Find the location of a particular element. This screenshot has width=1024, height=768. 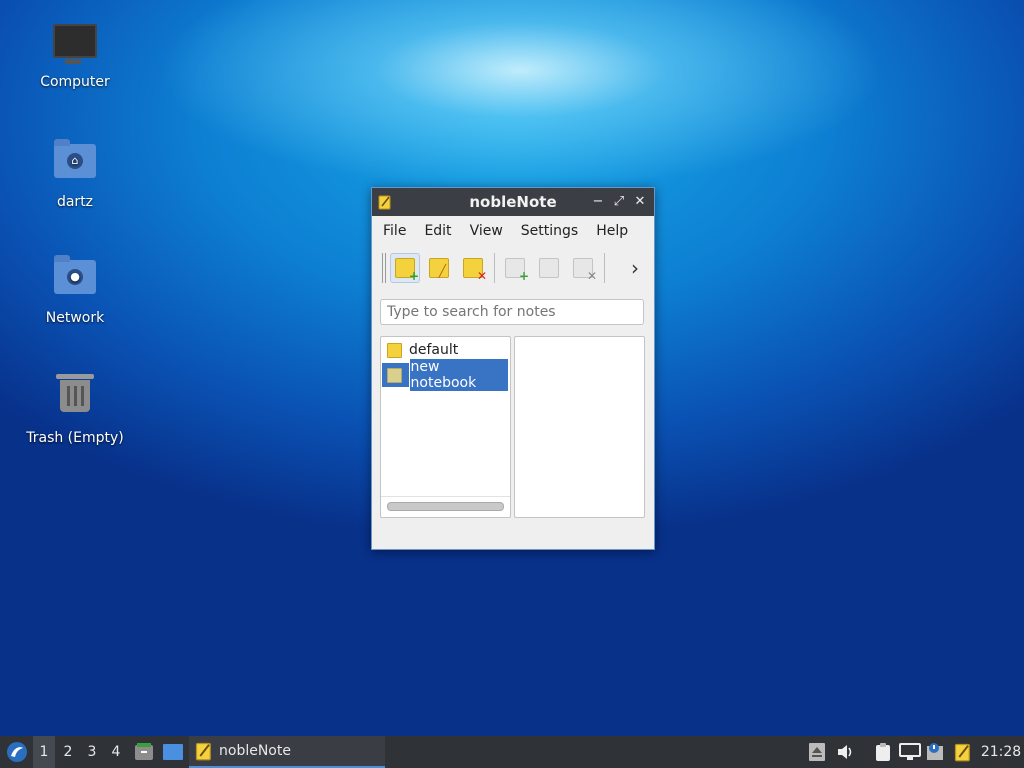

desktop-icon-trash: Trash (Empty) is located at coordinates (75, 408).